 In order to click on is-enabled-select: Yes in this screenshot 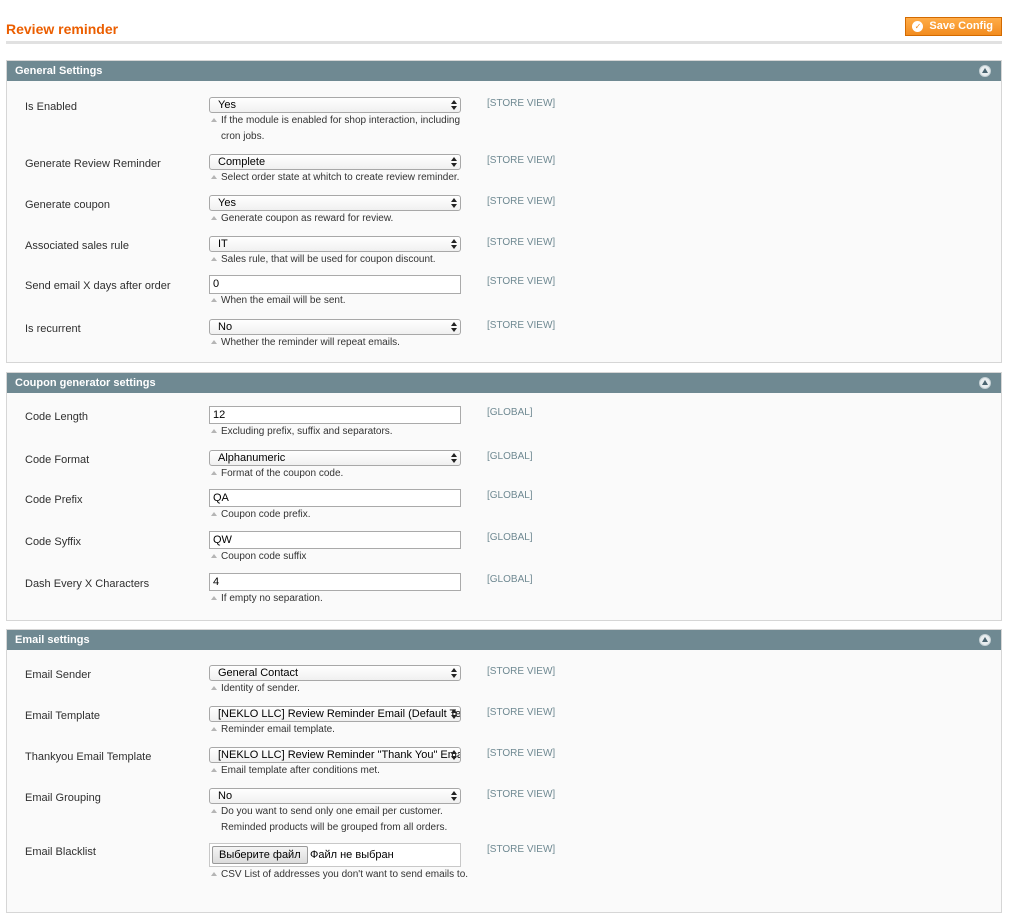, I will do `click(335, 105)`.